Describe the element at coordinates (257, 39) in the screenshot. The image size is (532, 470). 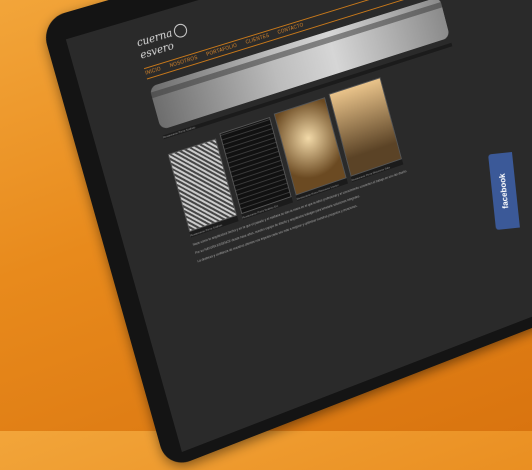
I see `nav-item-clientes: CLIENTES` at that location.